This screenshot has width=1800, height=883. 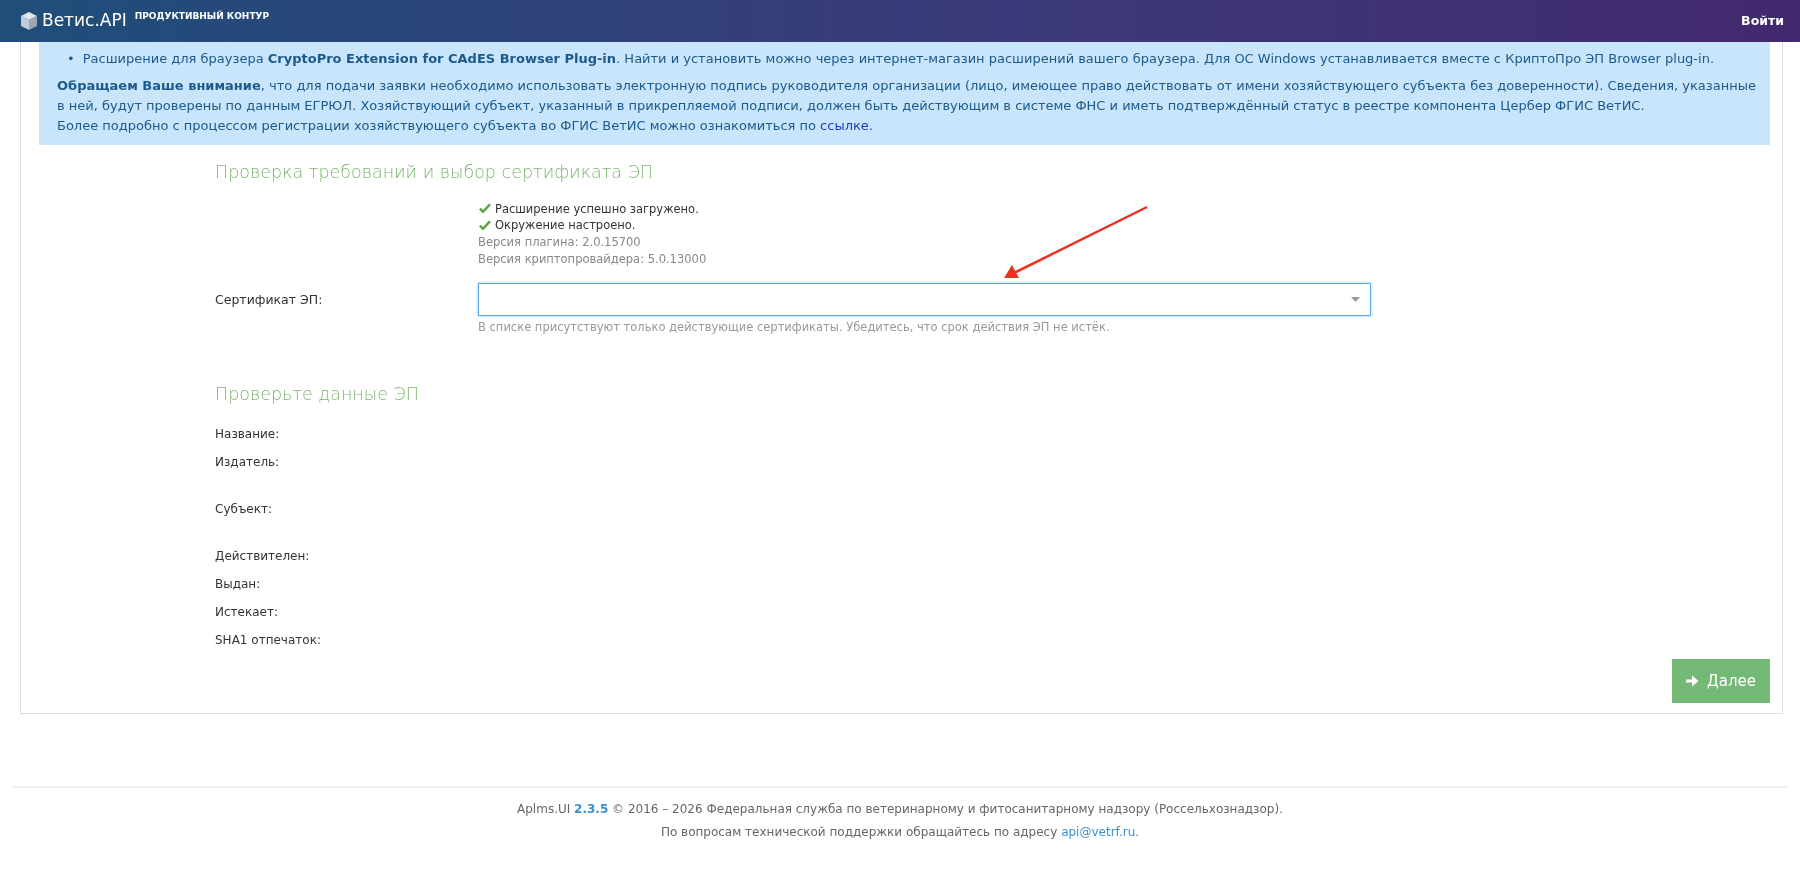 I want to click on version-number: 2.3.5, so click(x=591, y=808).